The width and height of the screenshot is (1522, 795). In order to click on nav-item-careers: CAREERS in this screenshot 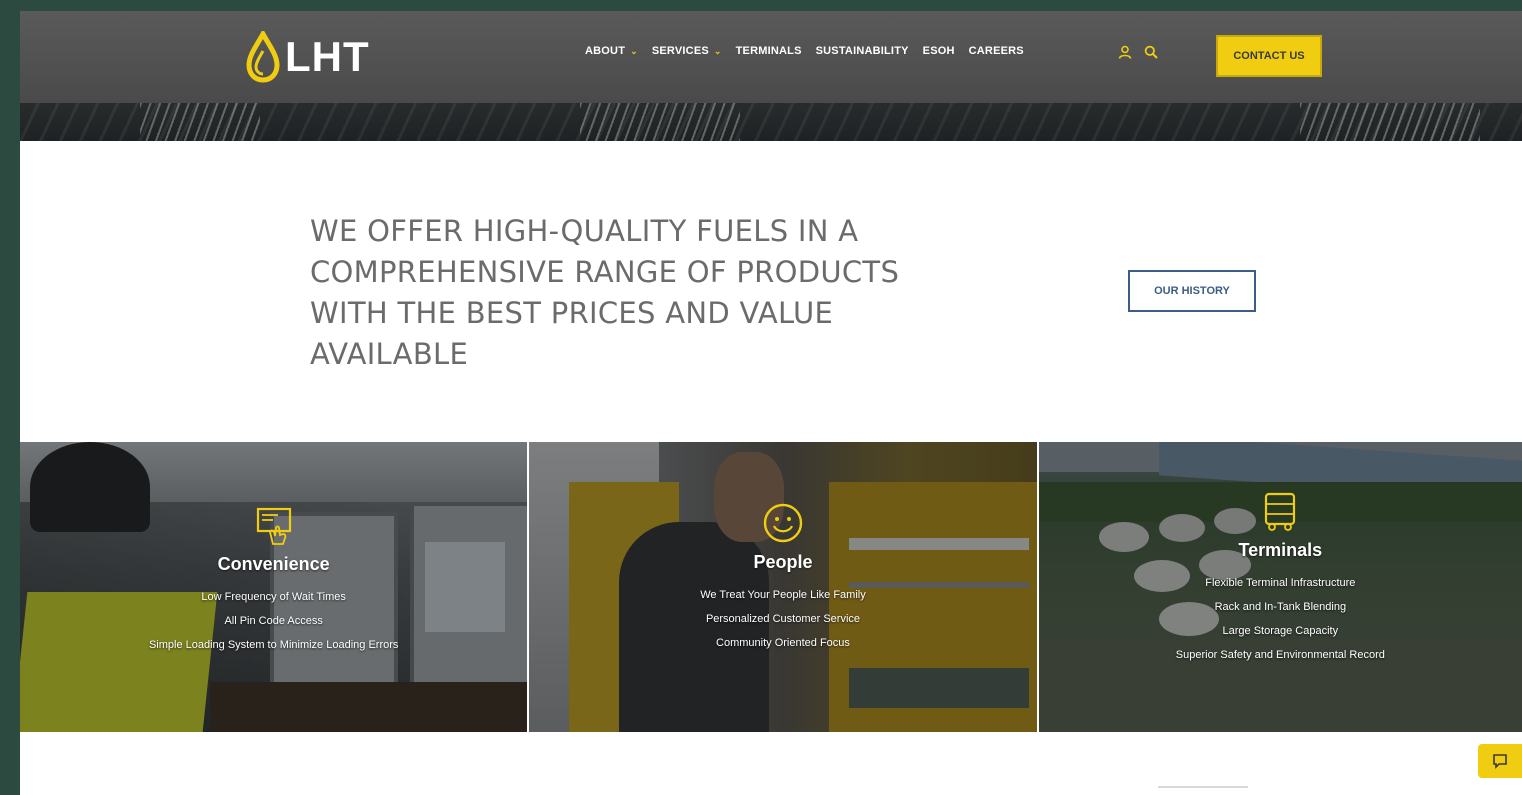, I will do `click(996, 51)`.